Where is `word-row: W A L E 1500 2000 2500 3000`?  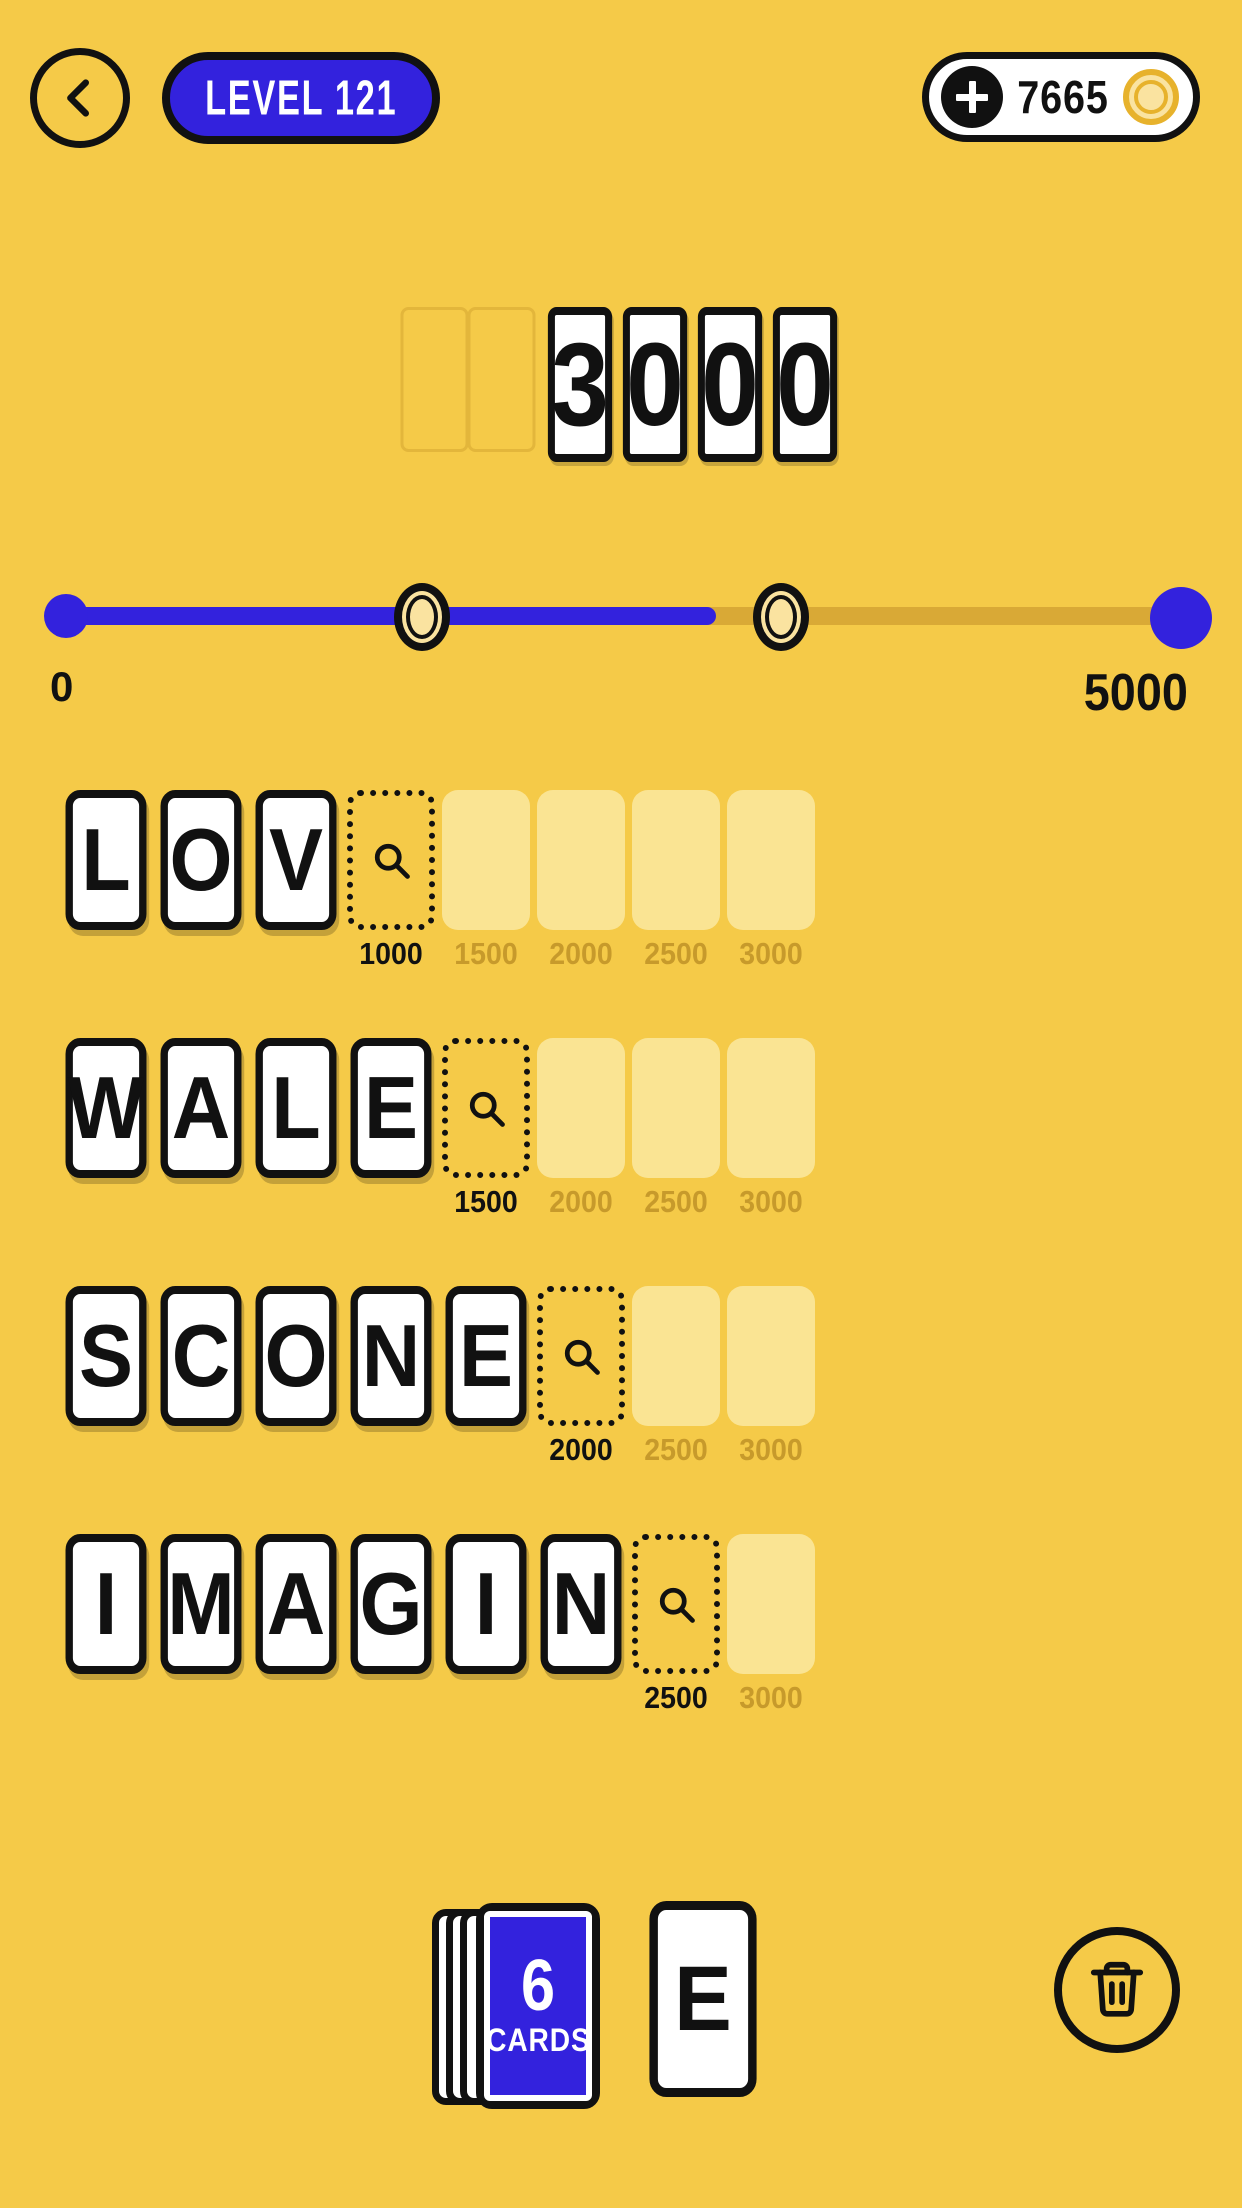
word-row: W A L E 1500 2000 2500 3000 is located at coordinates (622, 1162).